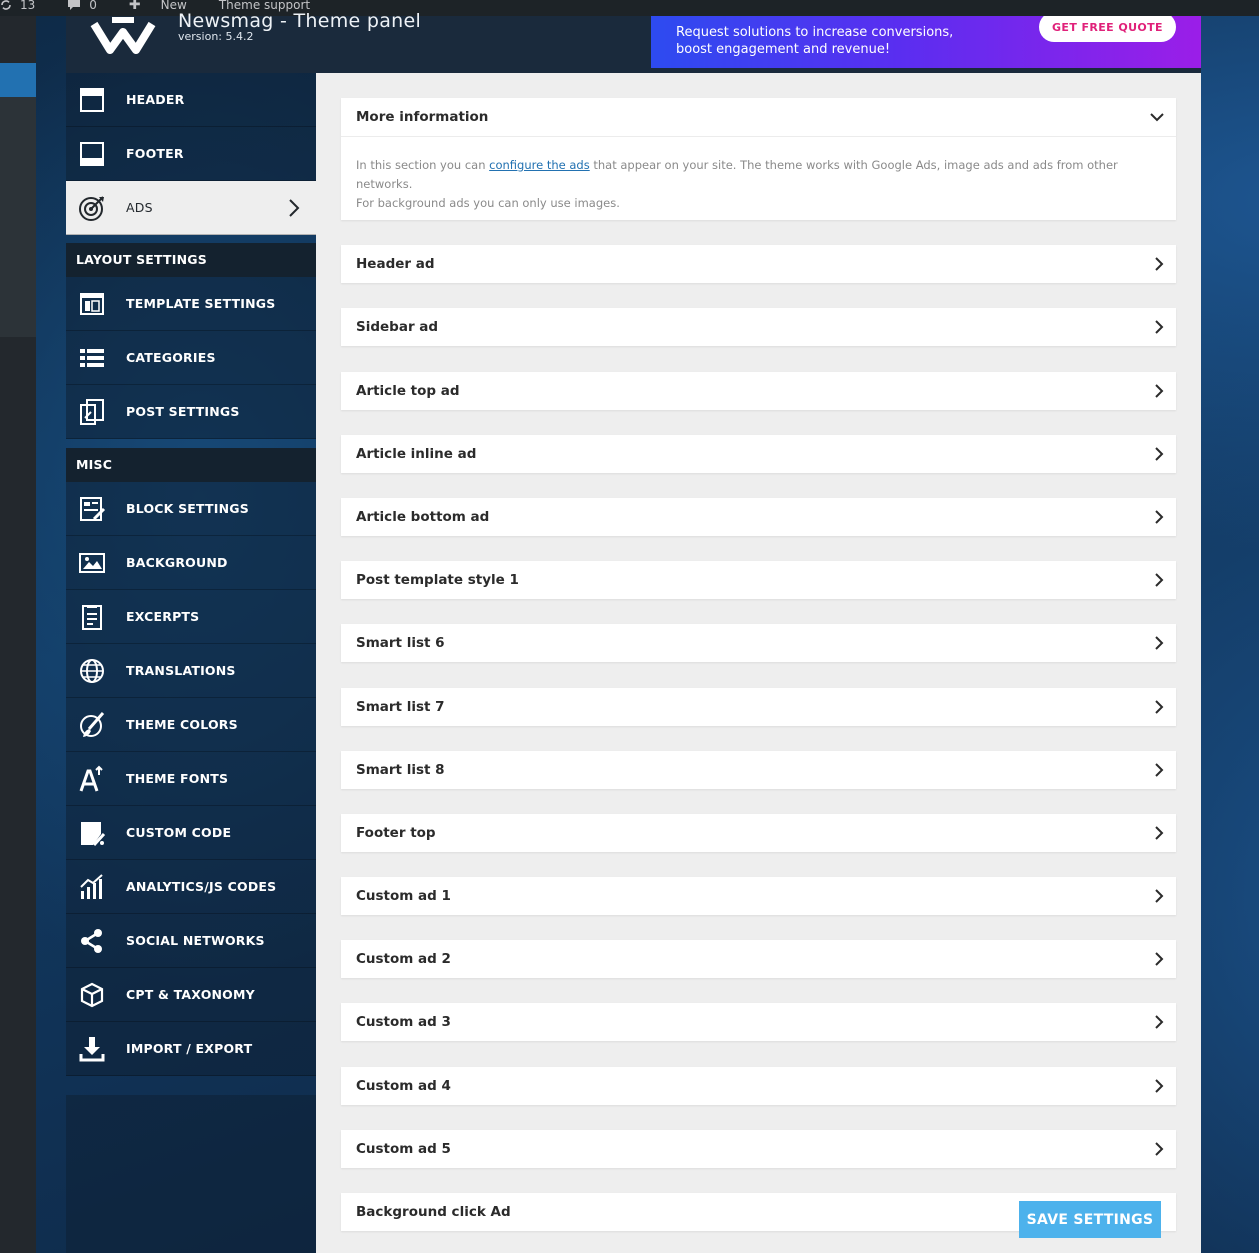 This screenshot has width=1259, height=1253. Describe the element at coordinates (92, 887) in the screenshot. I see `analytics-icon` at that location.